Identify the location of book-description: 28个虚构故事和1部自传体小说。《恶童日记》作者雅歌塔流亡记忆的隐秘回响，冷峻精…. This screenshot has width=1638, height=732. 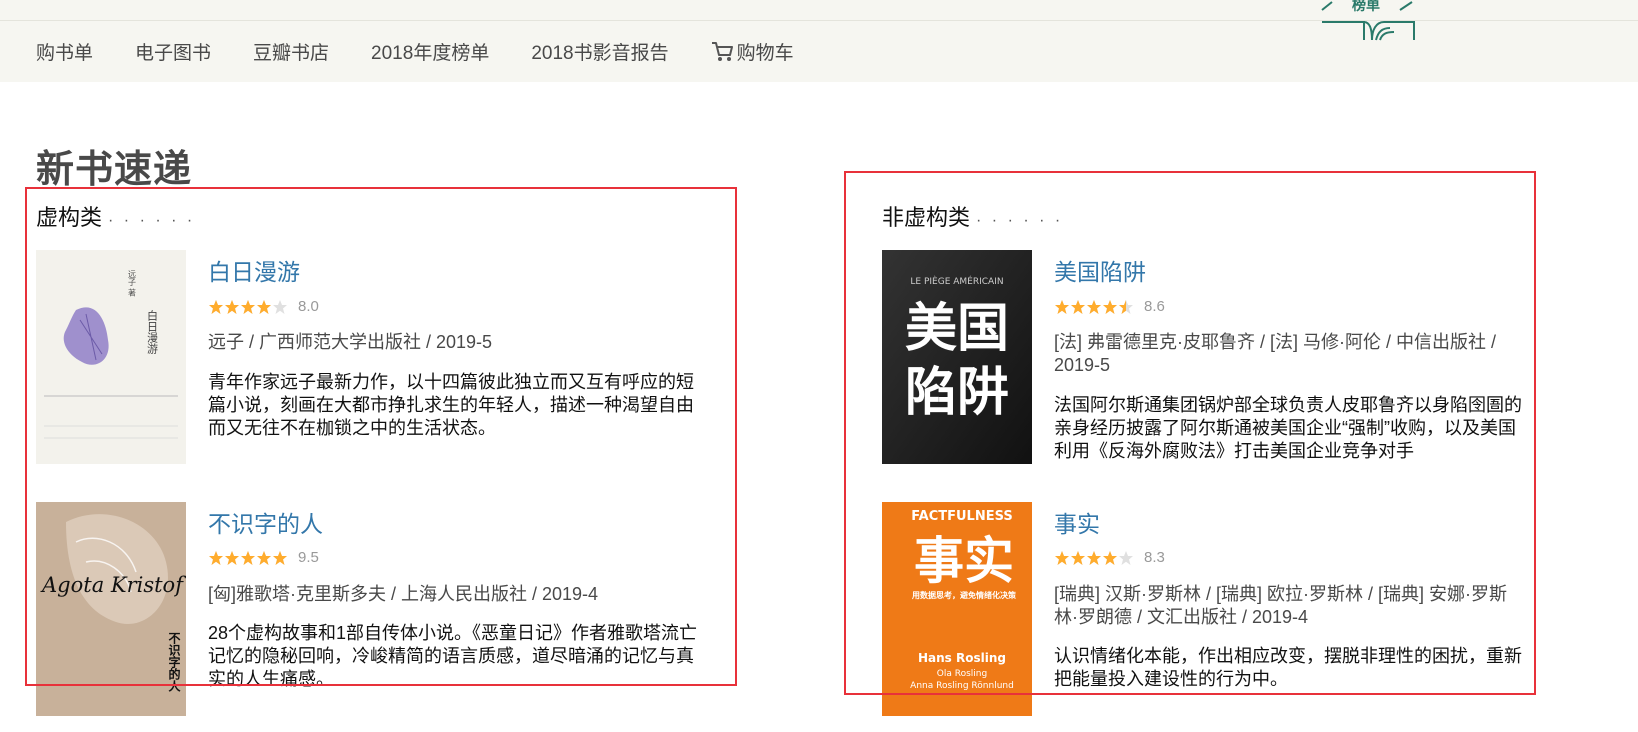
(453, 655).